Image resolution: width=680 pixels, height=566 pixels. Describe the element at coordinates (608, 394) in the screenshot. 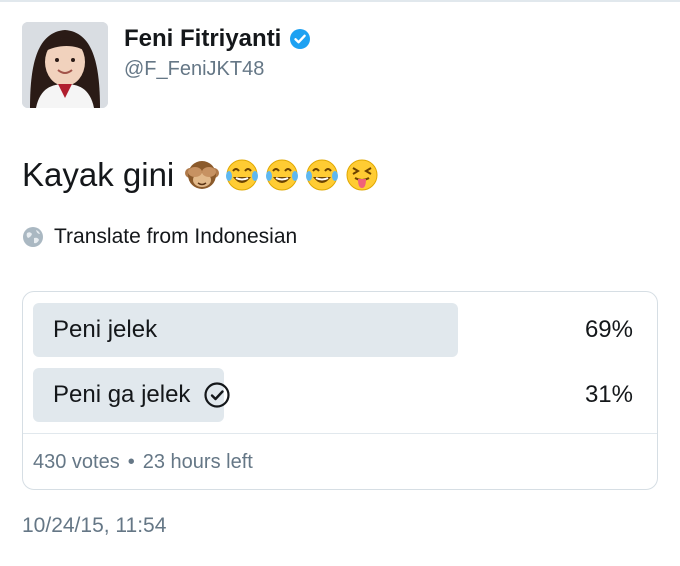

I see `poll-option-2-percent: 31%` at that location.